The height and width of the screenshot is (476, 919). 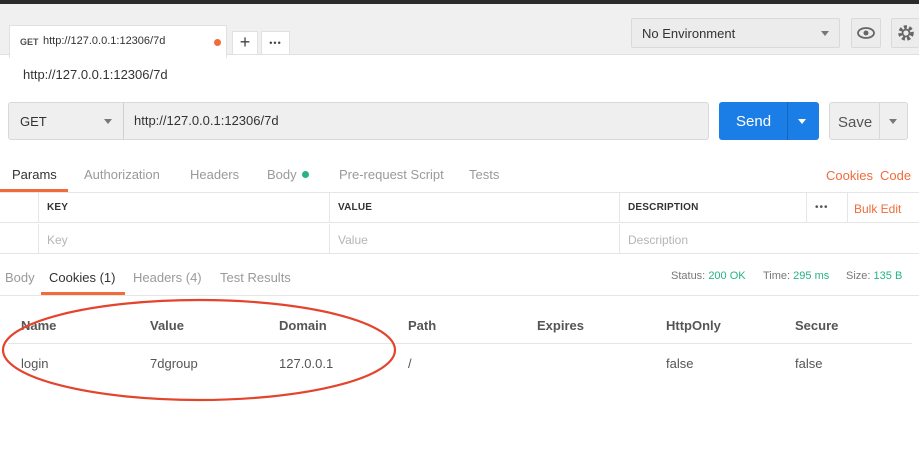 What do you see at coordinates (777, 276) in the screenshot?
I see `time-label-text: Time:` at bounding box center [777, 276].